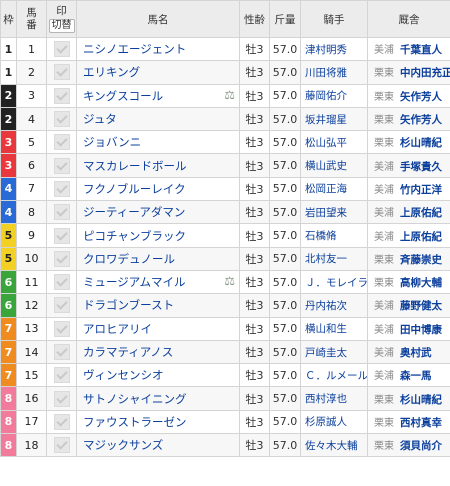  I want to click on jockey-link: Ｃ．ルメール, so click(334, 375).